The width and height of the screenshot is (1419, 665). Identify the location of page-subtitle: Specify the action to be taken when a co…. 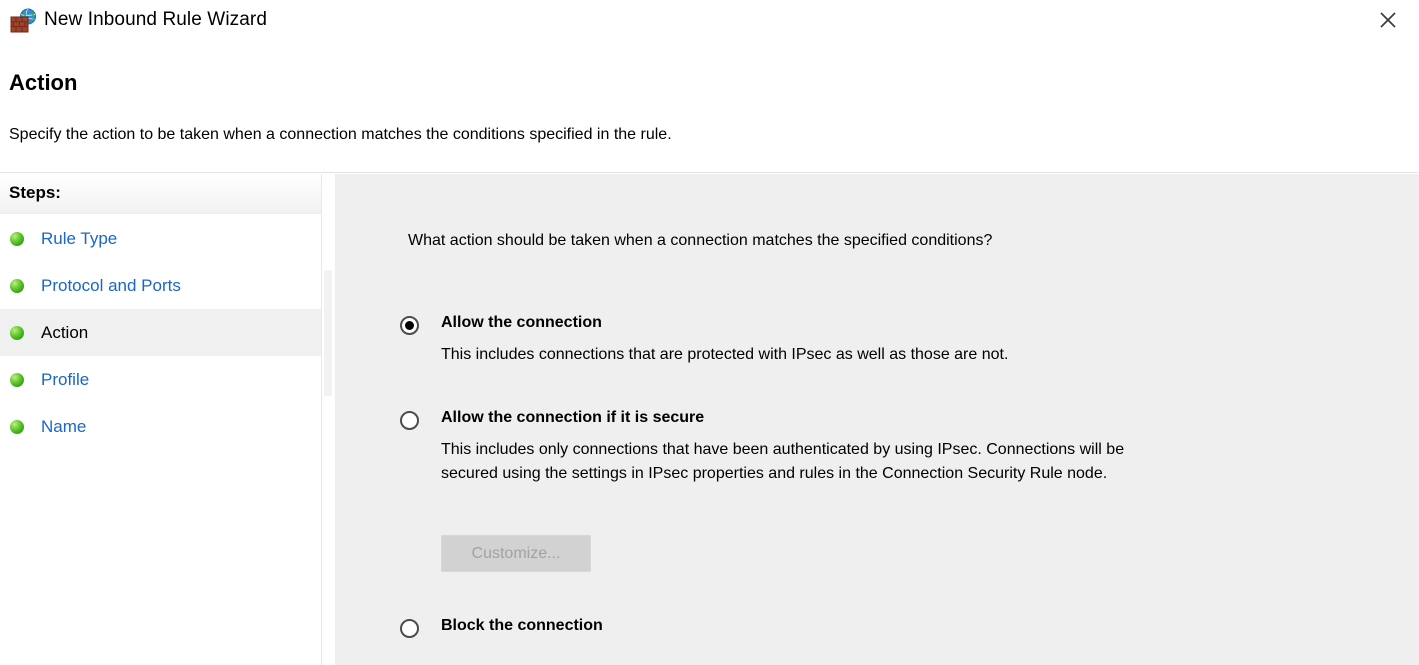
(340, 134).